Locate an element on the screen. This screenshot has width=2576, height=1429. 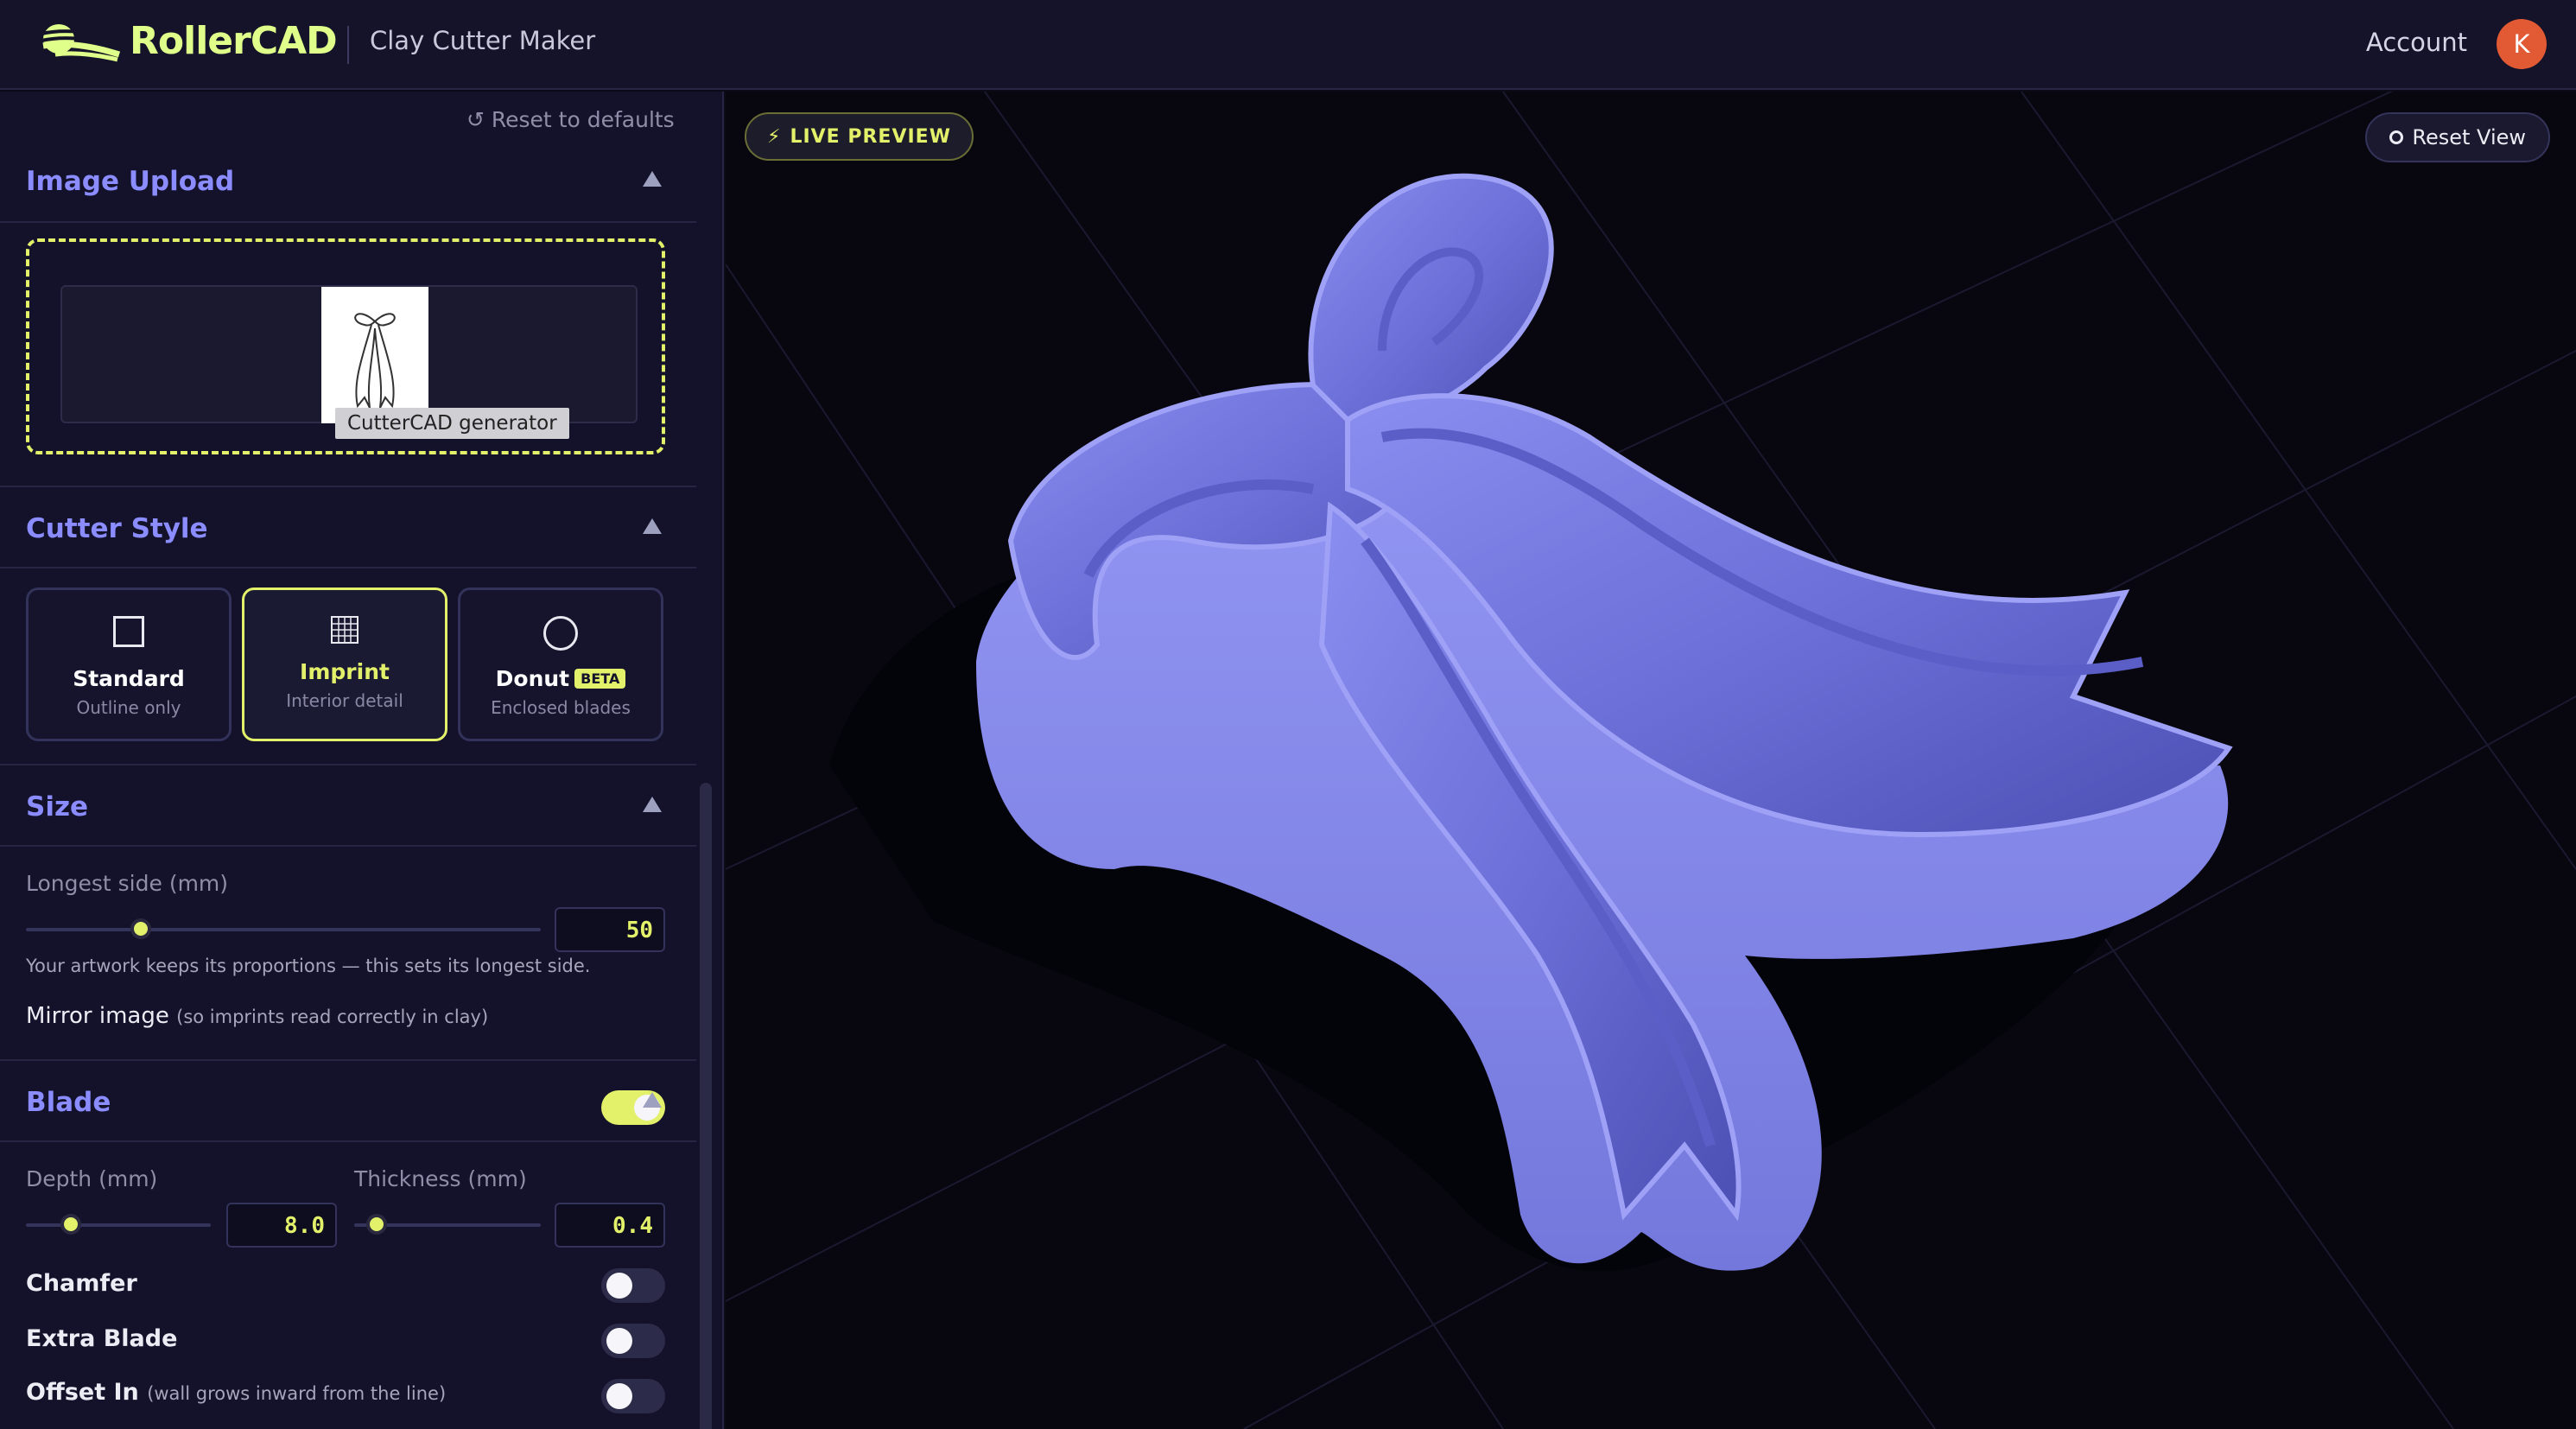
image-preview-area: CutterCAD generator is located at coordinates (349, 362).